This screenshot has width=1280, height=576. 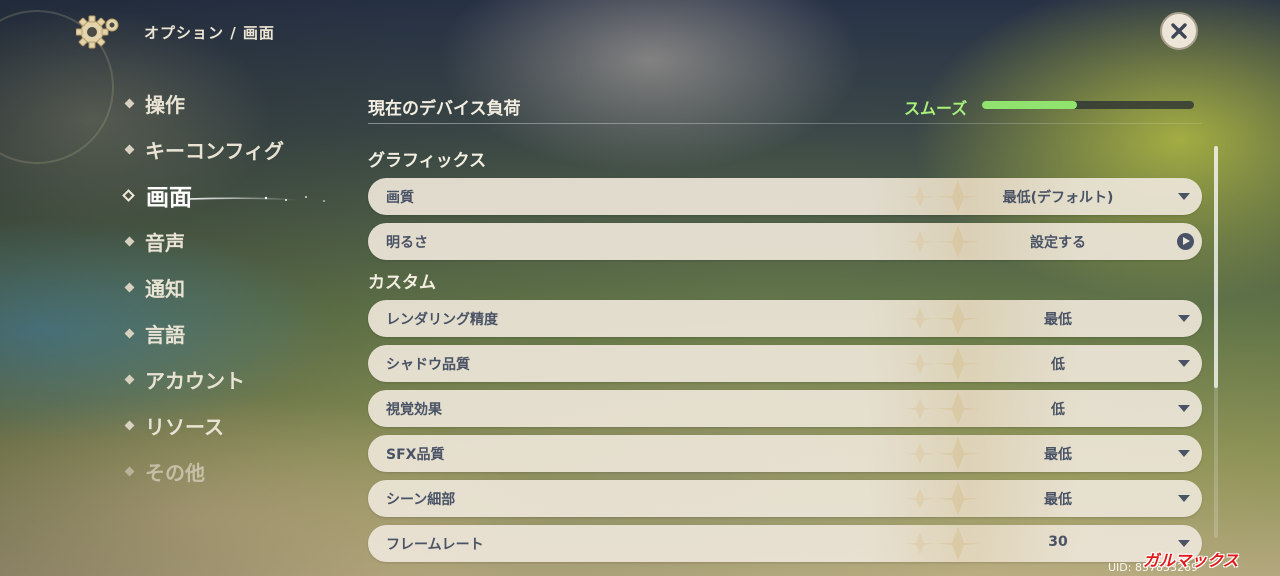 What do you see at coordinates (785, 363) in the screenshot?
I see `shadow-quality-dropdown: シャドウ品質 低` at bounding box center [785, 363].